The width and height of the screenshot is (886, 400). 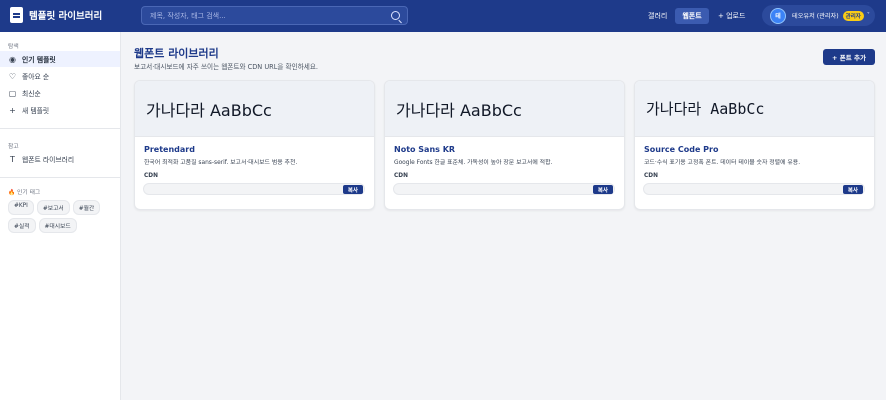 I want to click on tag-chip: #실적, so click(x=22, y=225).